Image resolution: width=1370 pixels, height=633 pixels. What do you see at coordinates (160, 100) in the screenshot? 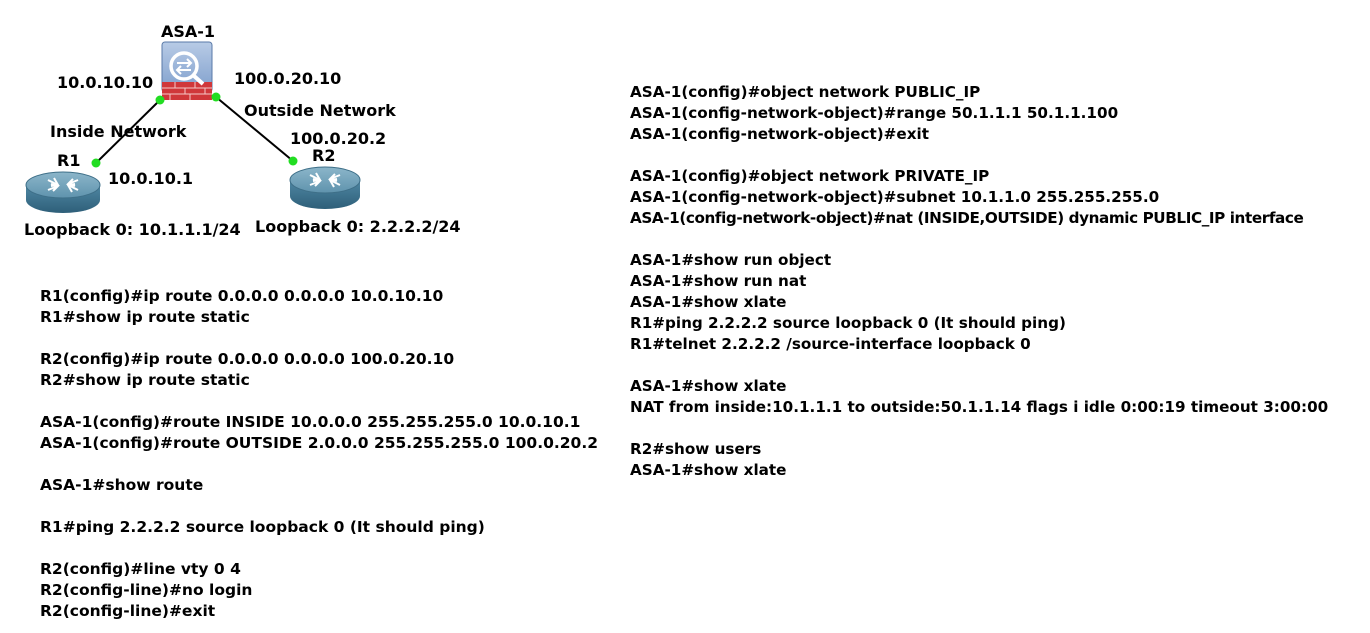
I see `asa-inside-link-dot` at bounding box center [160, 100].